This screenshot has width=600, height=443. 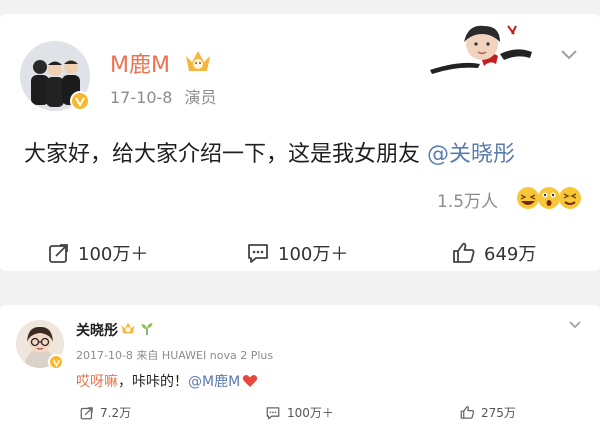 I want to click on thumbs-up-icon, so click(x=464, y=252).